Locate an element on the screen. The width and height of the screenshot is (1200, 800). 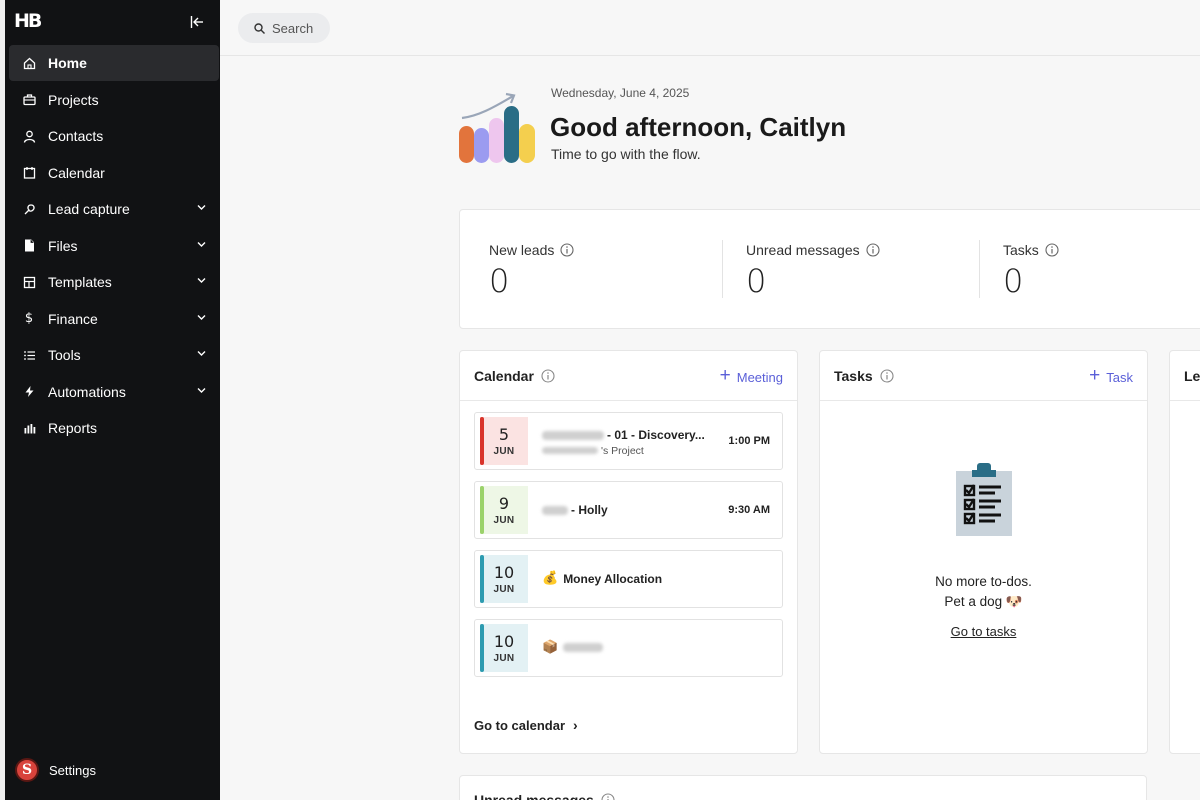
sidebar-item-automations: Automations is located at coordinates (114, 392).